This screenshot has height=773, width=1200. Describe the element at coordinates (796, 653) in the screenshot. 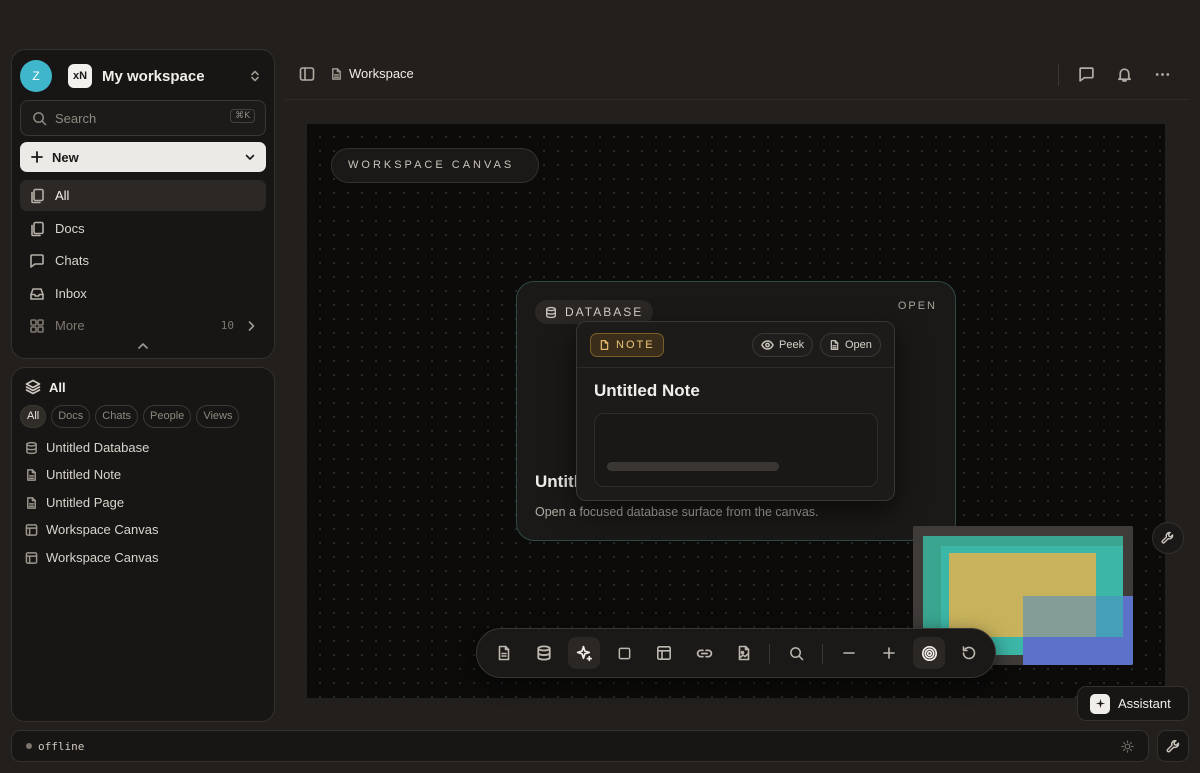

I see `zoom-search-icon` at that location.